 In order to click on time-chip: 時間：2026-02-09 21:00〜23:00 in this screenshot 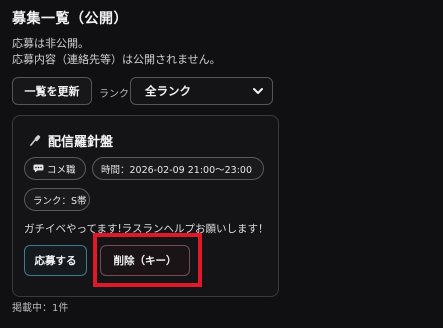, I will do `click(178, 168)`.